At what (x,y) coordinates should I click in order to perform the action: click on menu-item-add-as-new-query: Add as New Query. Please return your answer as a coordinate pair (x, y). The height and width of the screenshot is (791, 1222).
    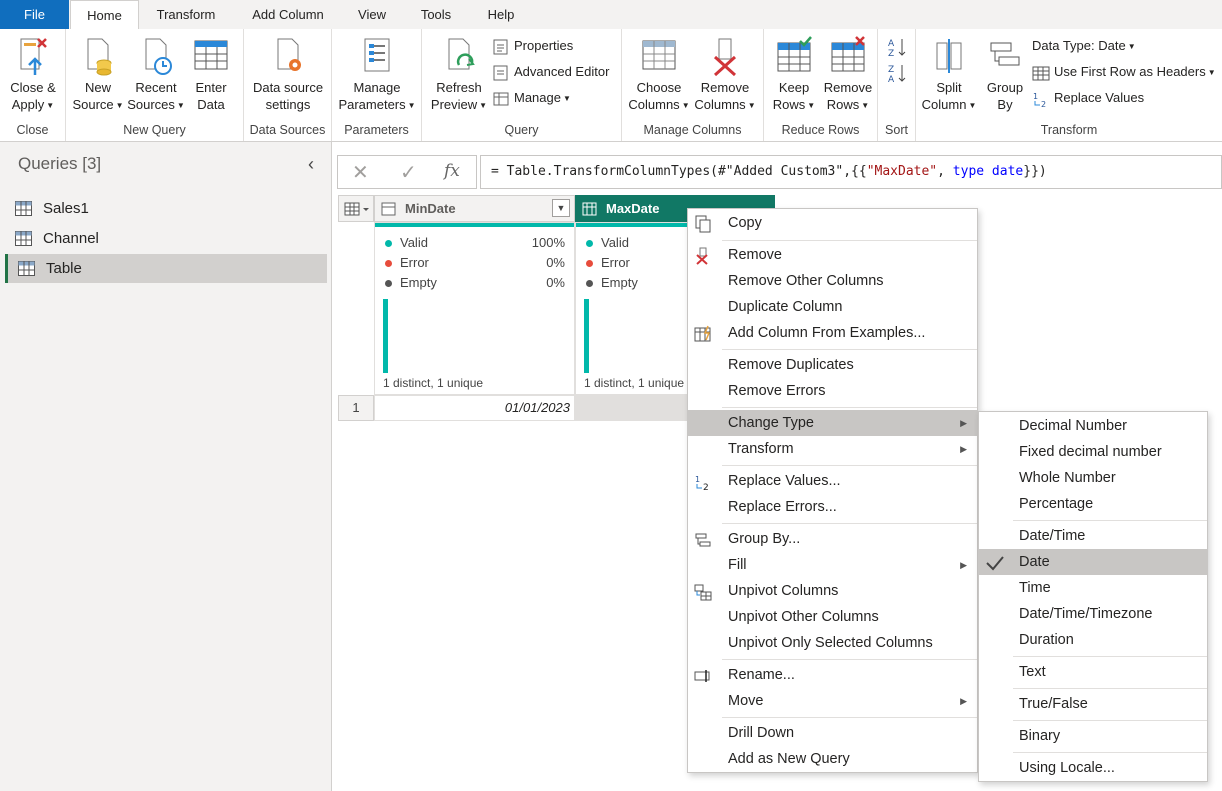
    Looking at the image, I should click on (832, 759).